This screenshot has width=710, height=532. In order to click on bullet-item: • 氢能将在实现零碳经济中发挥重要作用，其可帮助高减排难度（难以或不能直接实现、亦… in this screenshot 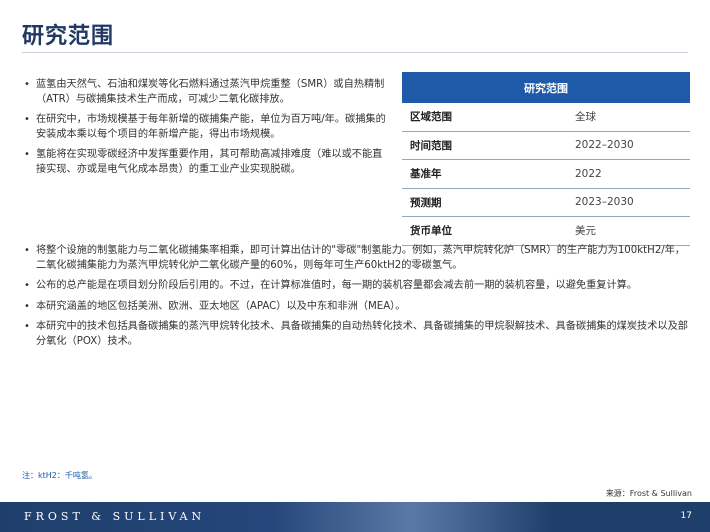, I will do `click(205, 162)`.